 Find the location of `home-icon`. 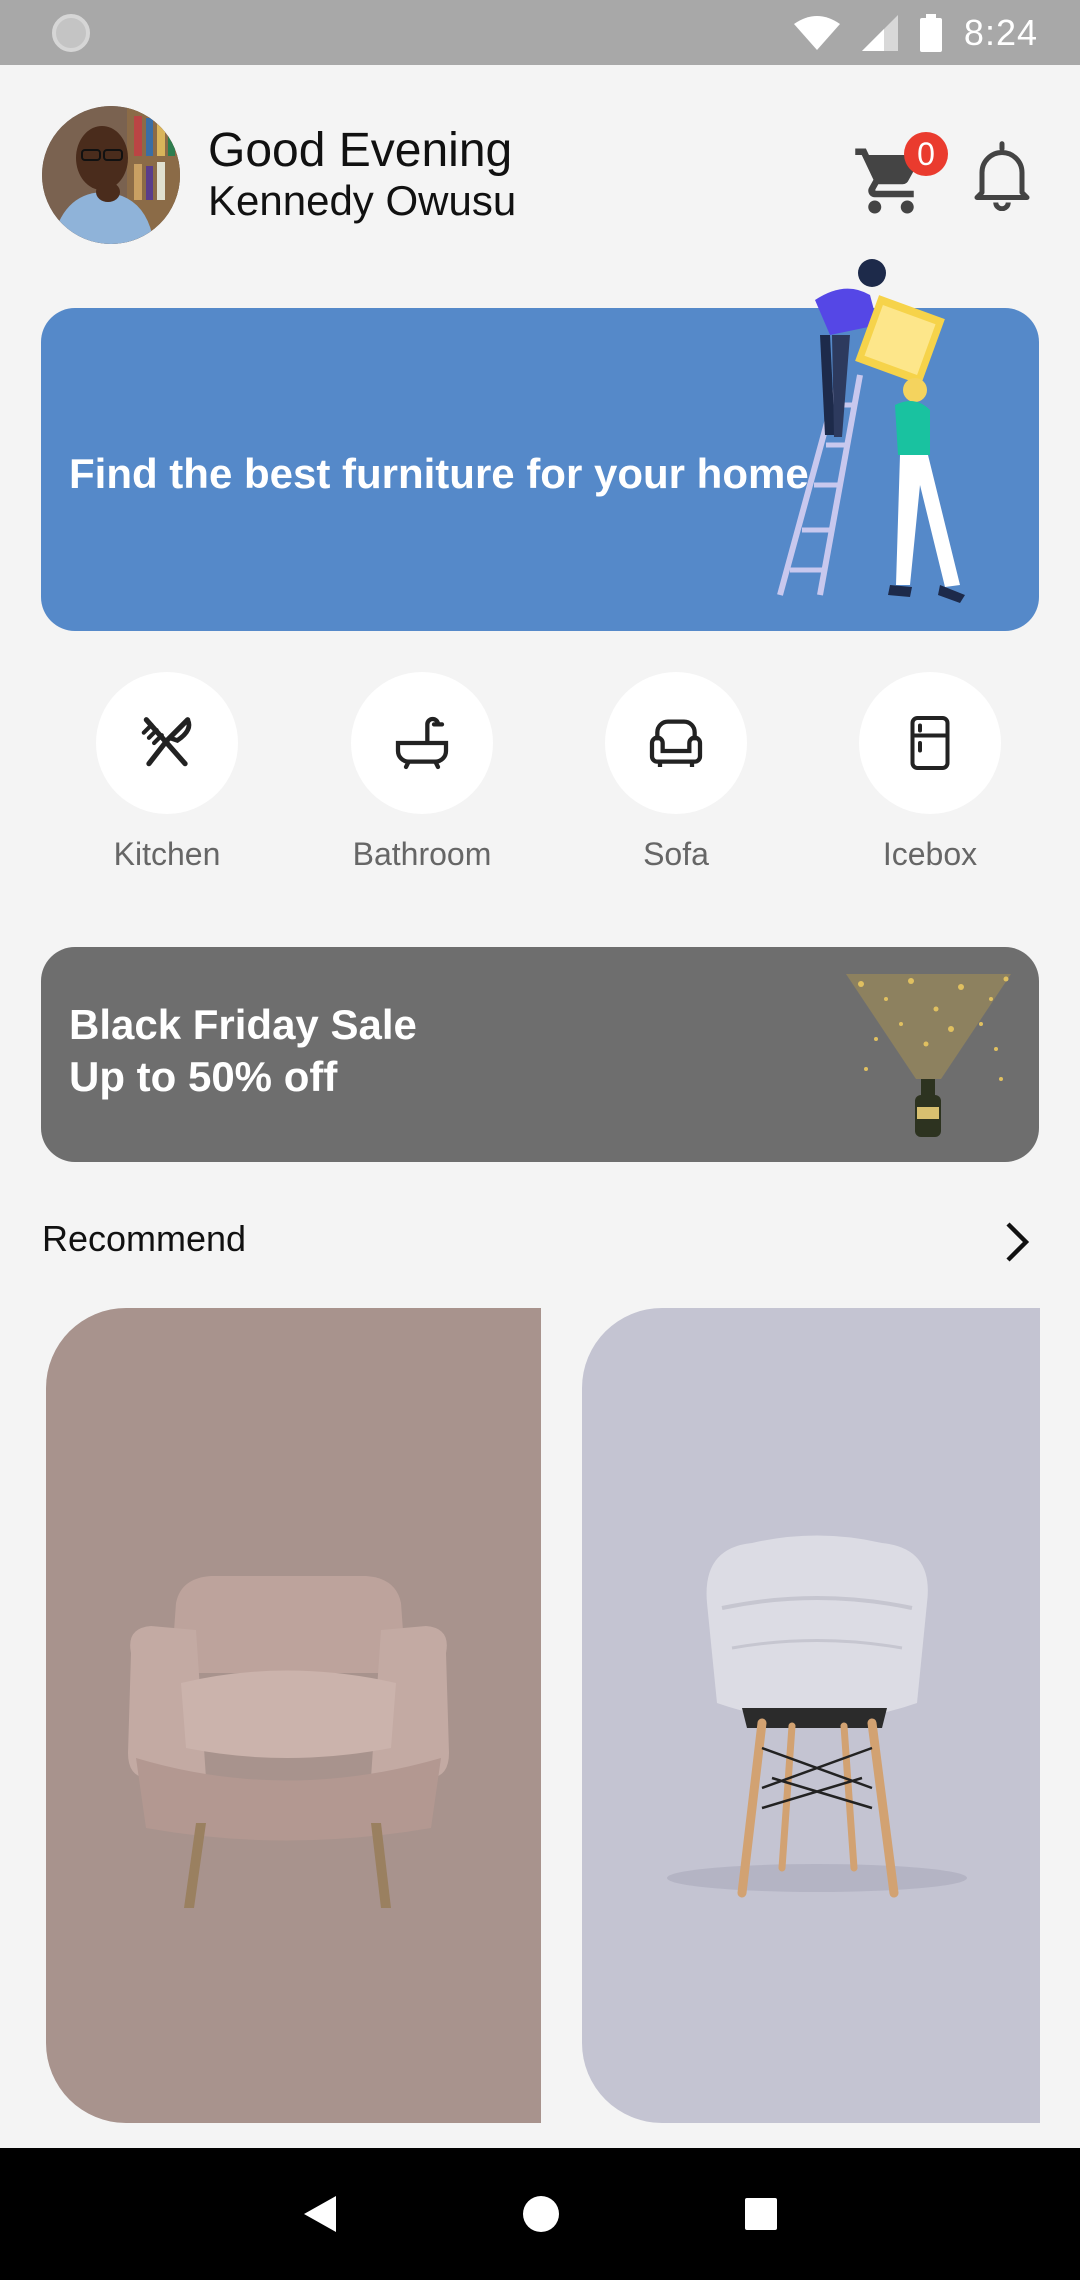

home-icon is located at coordinates (541, 2214).